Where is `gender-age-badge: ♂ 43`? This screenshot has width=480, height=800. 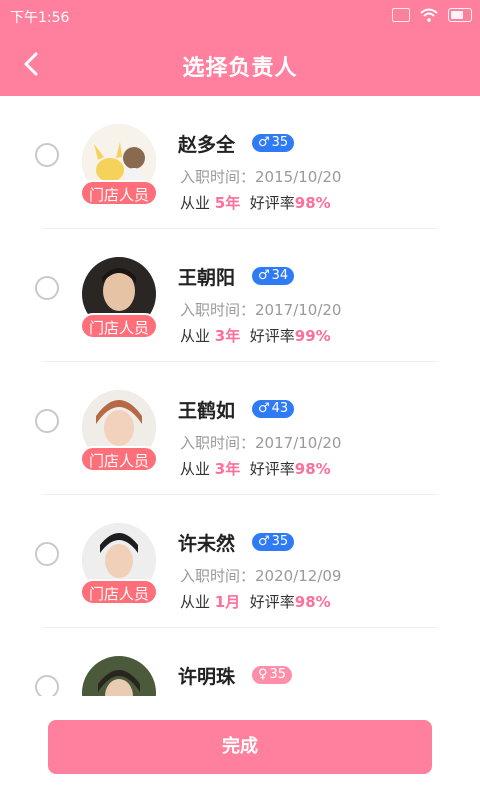
gender-age-badge: ♂ 43 is located at coordinates (273, 409).